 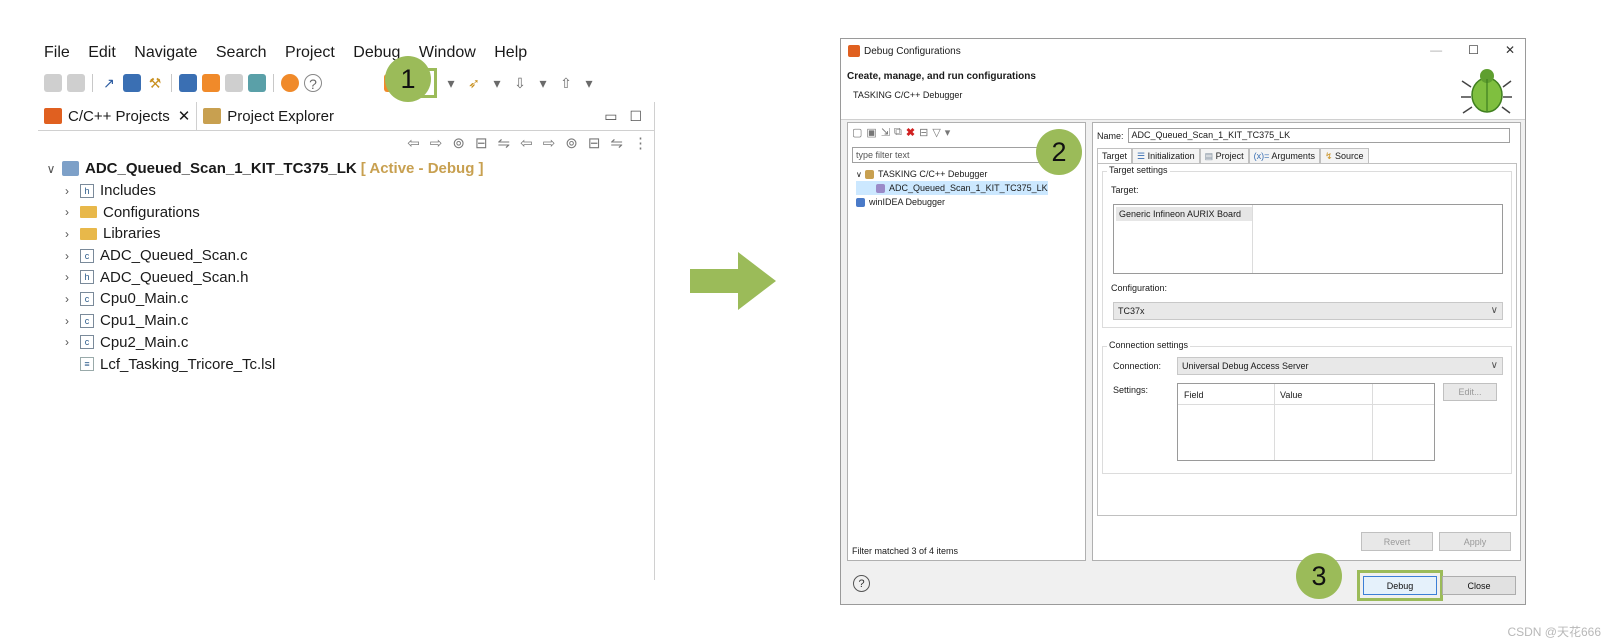 I want to click on minimize-icon: ▭, so click(x=610, y=116).